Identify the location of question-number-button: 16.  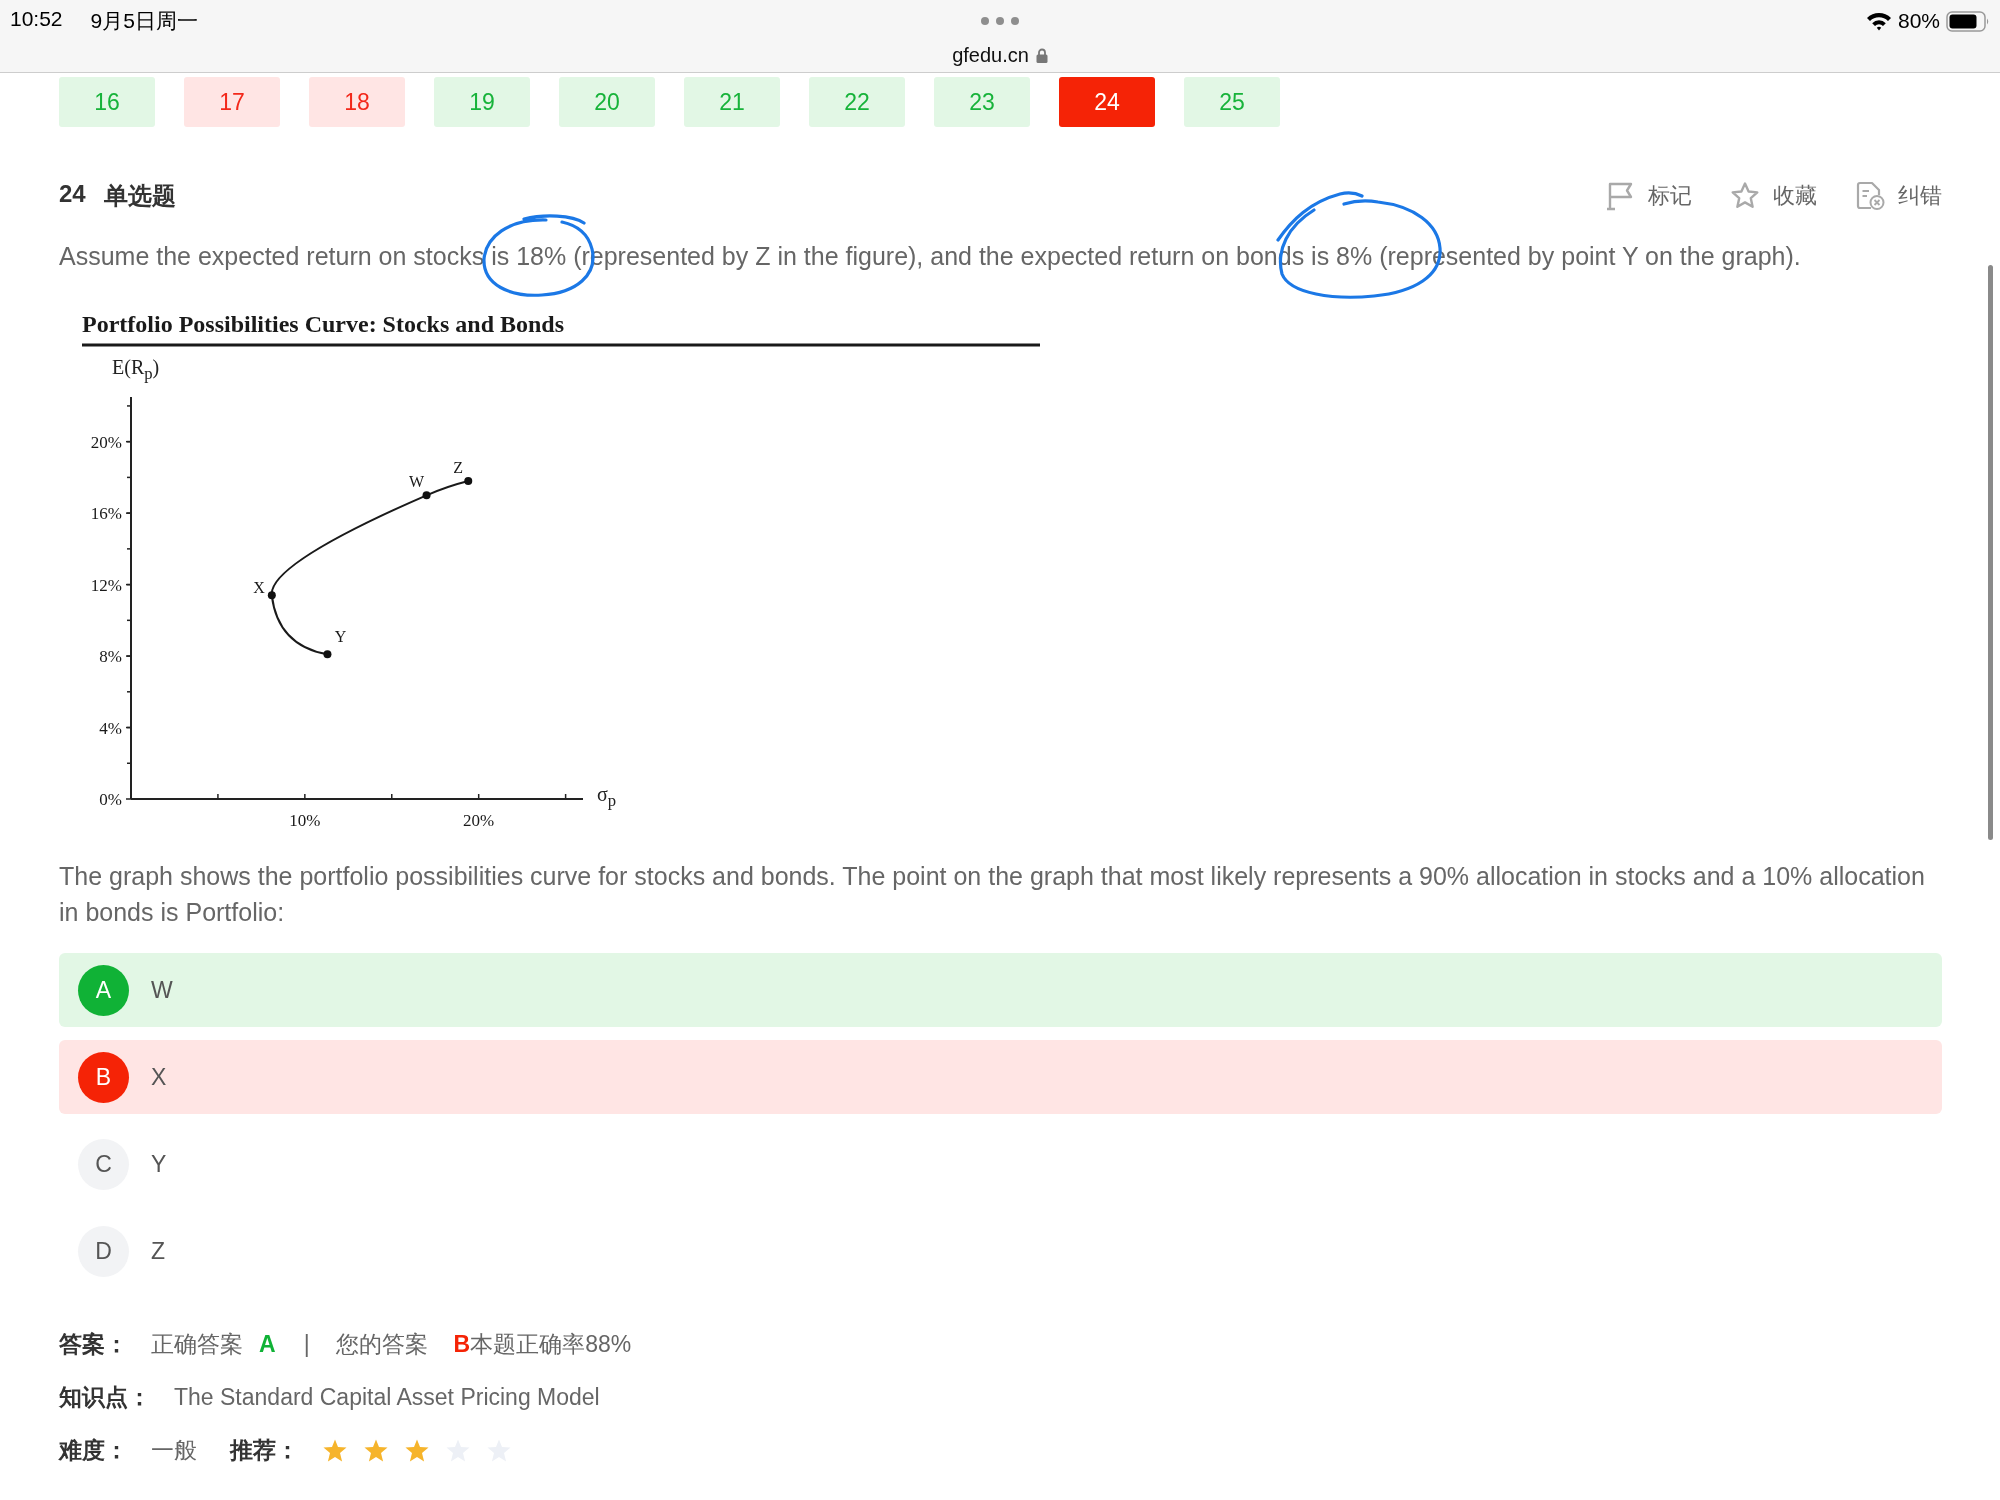
(107, 102).